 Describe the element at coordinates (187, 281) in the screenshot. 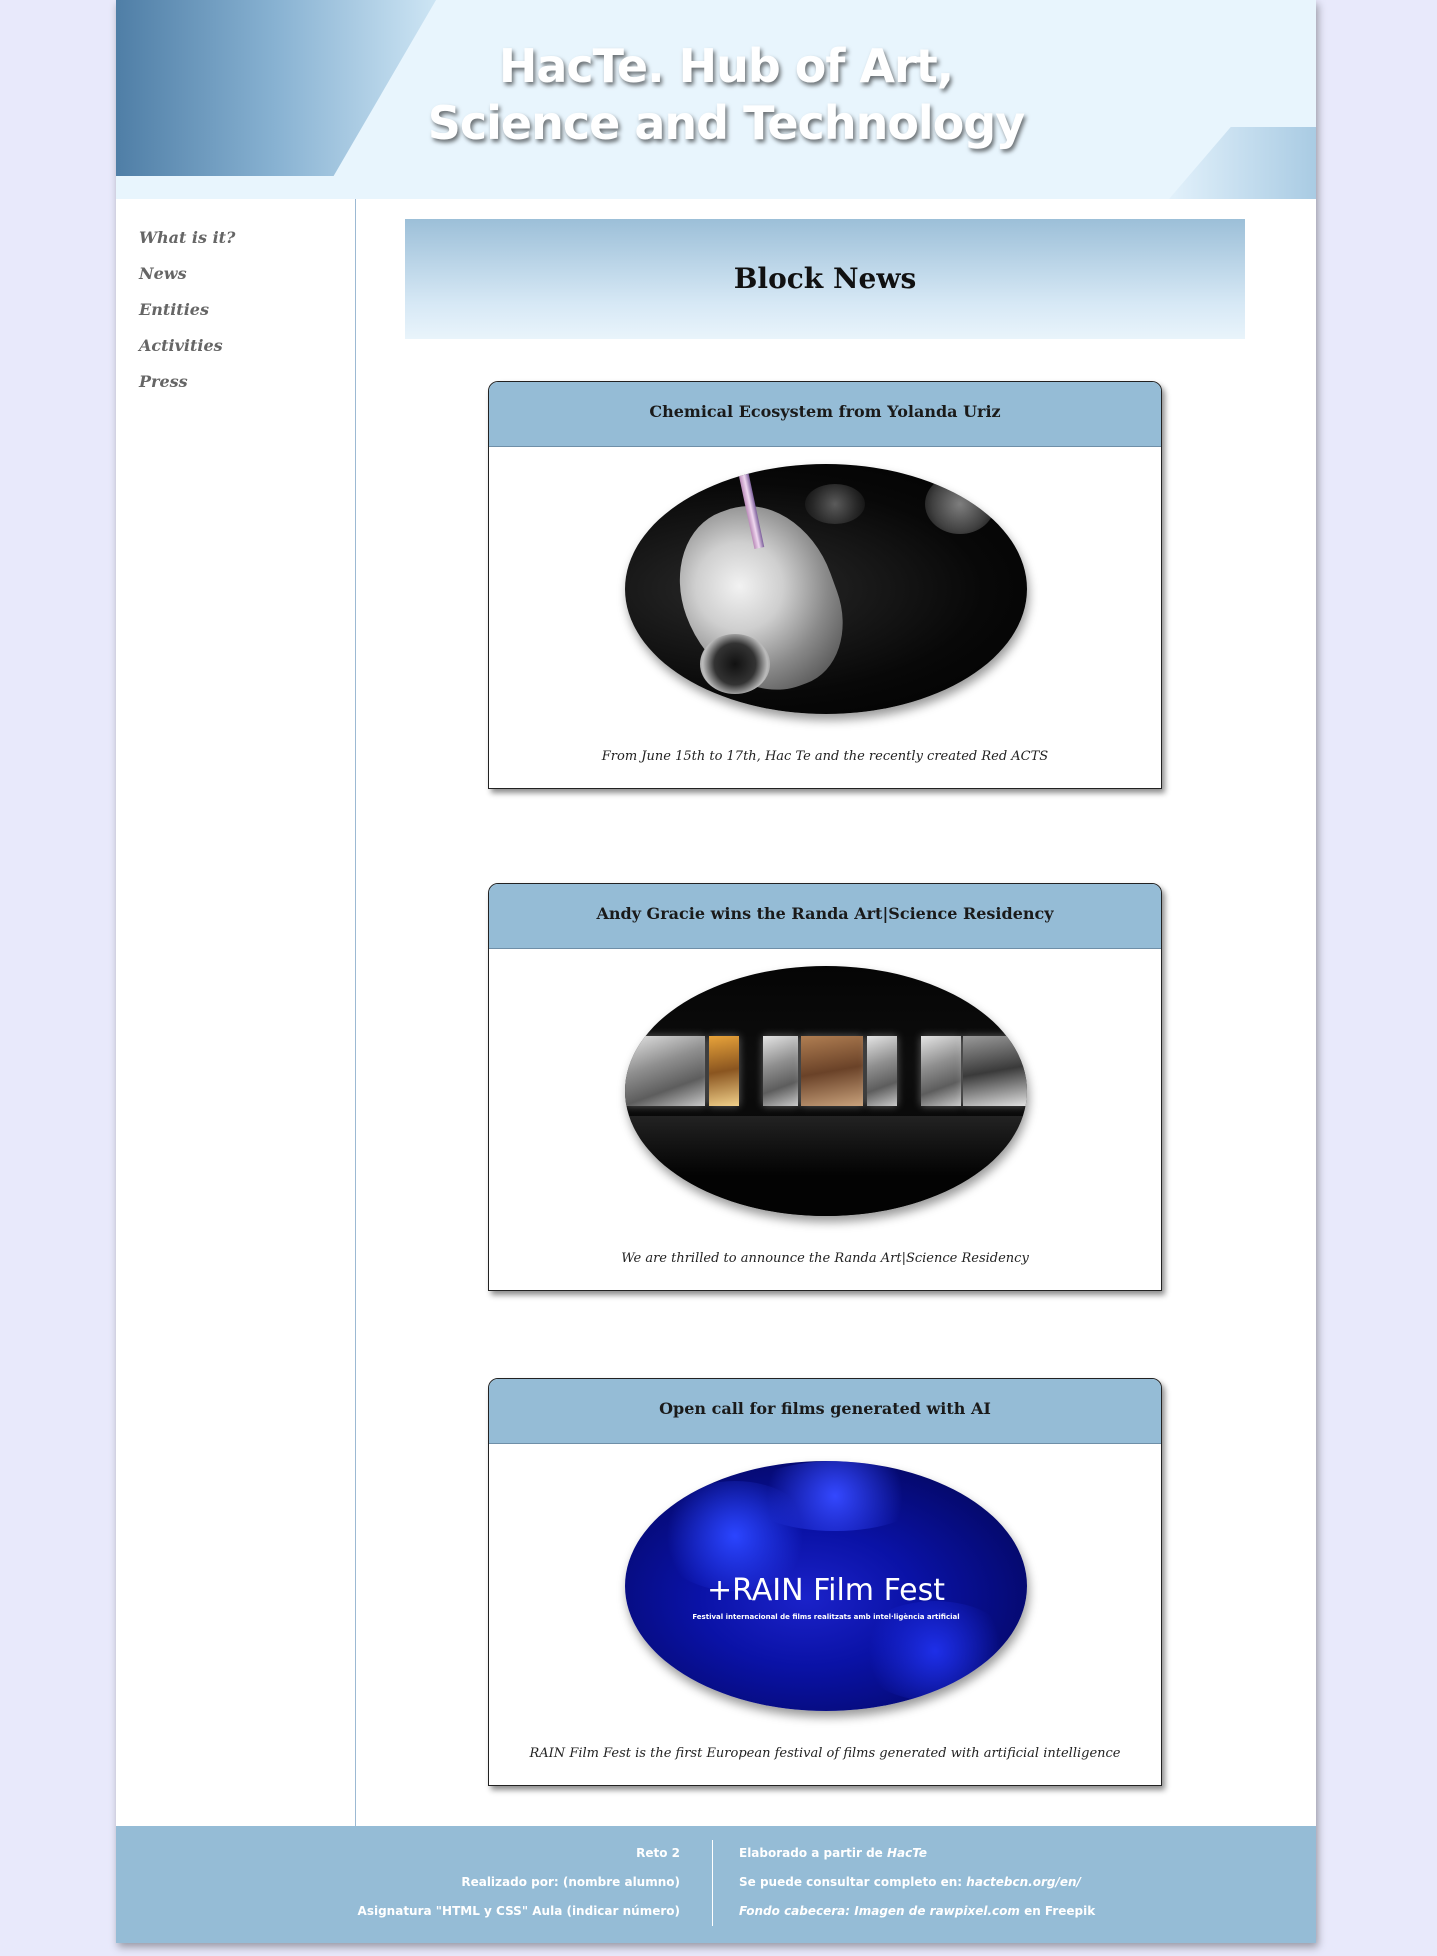

I see `nav-item-news: News` at that location.